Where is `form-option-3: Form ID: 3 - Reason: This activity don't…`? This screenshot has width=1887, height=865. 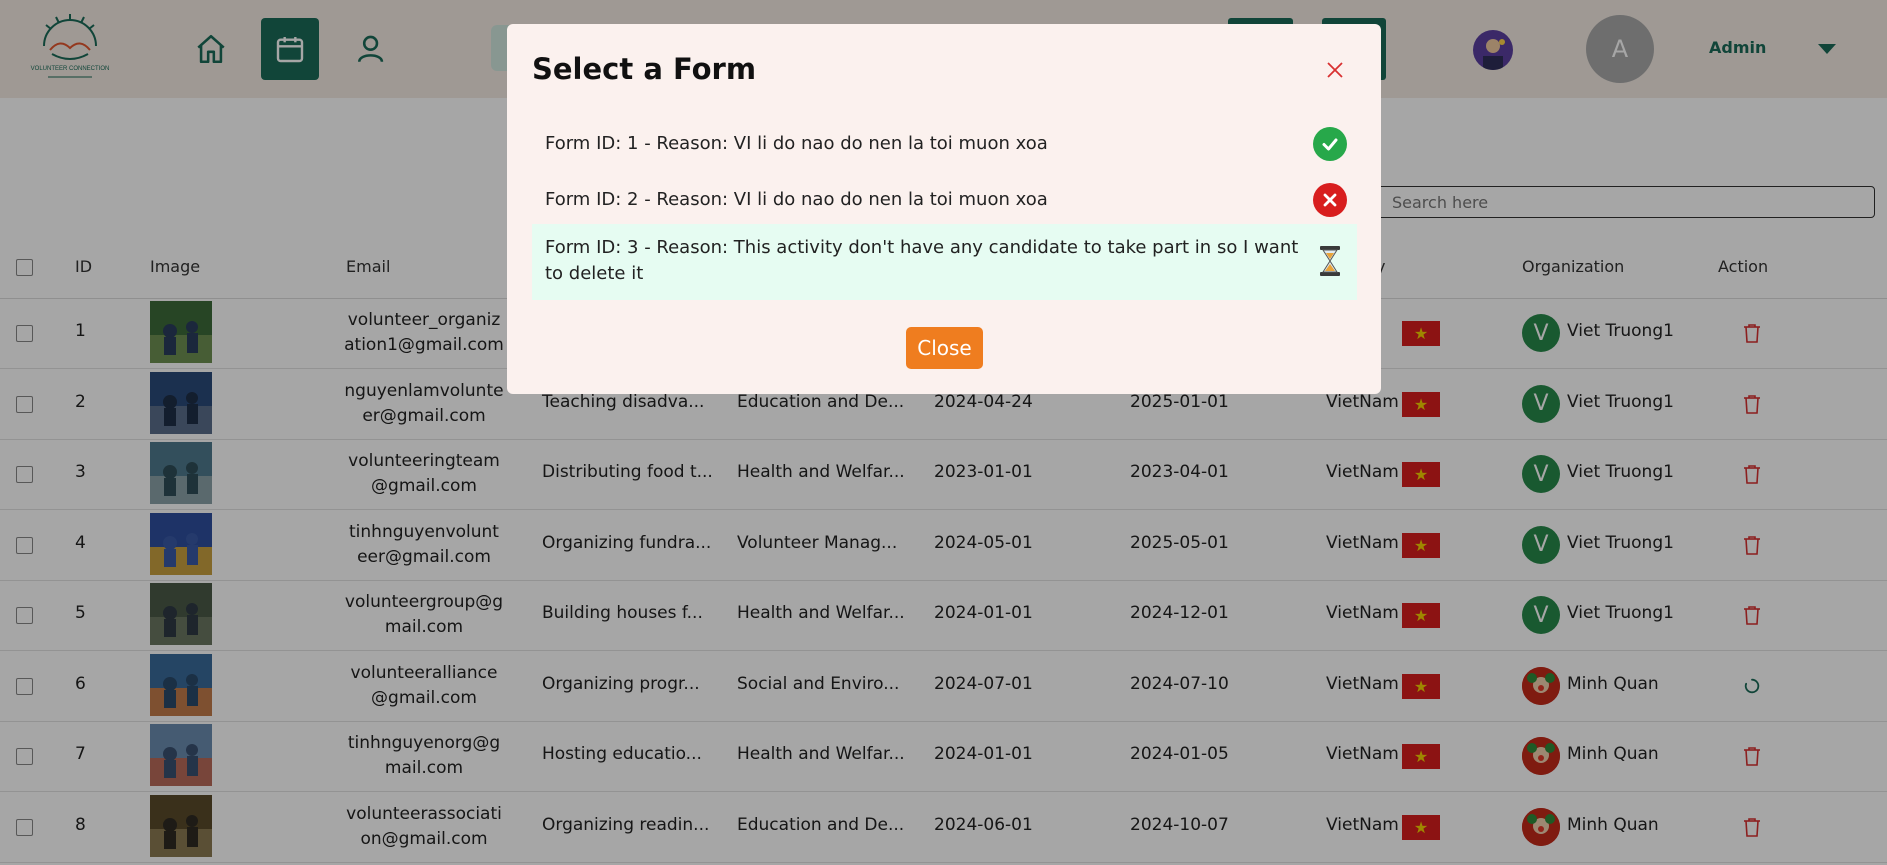 form-option-3: Form ID: 3 - Reason: This activity don't… is located at coordinates (944, 262).